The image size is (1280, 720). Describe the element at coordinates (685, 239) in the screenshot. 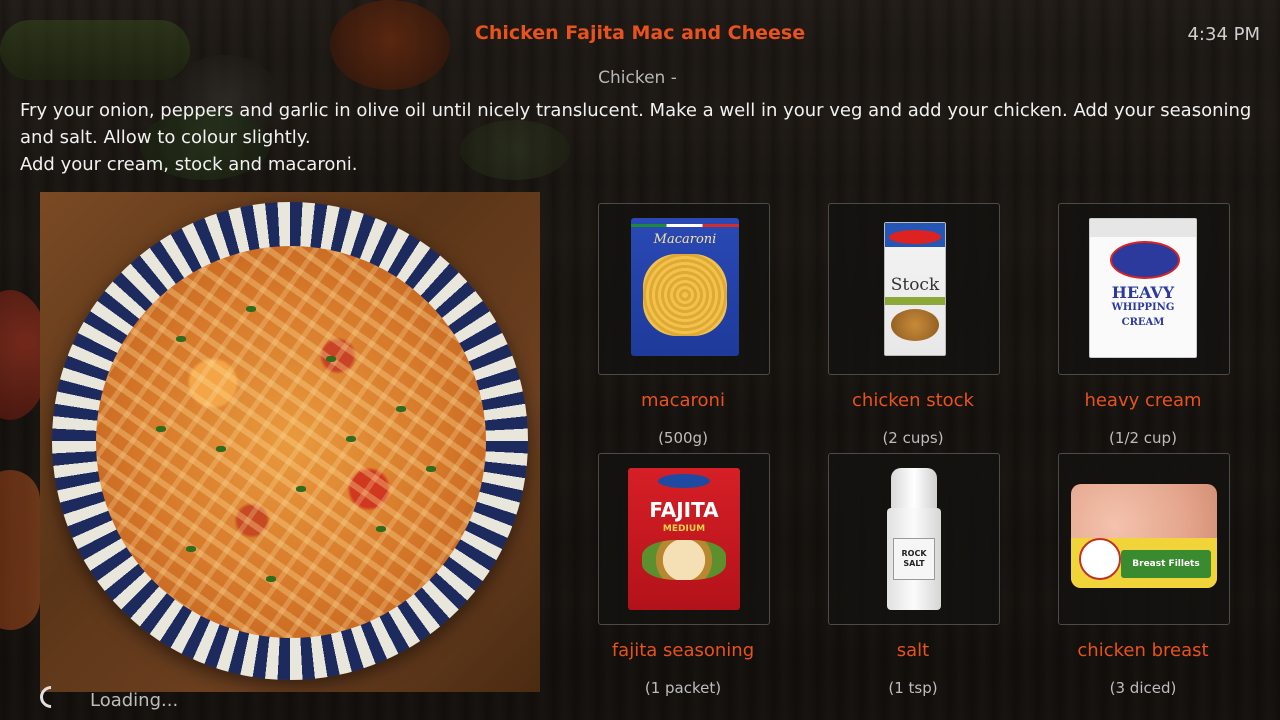

I see `package-label: Macaroni` at that location.